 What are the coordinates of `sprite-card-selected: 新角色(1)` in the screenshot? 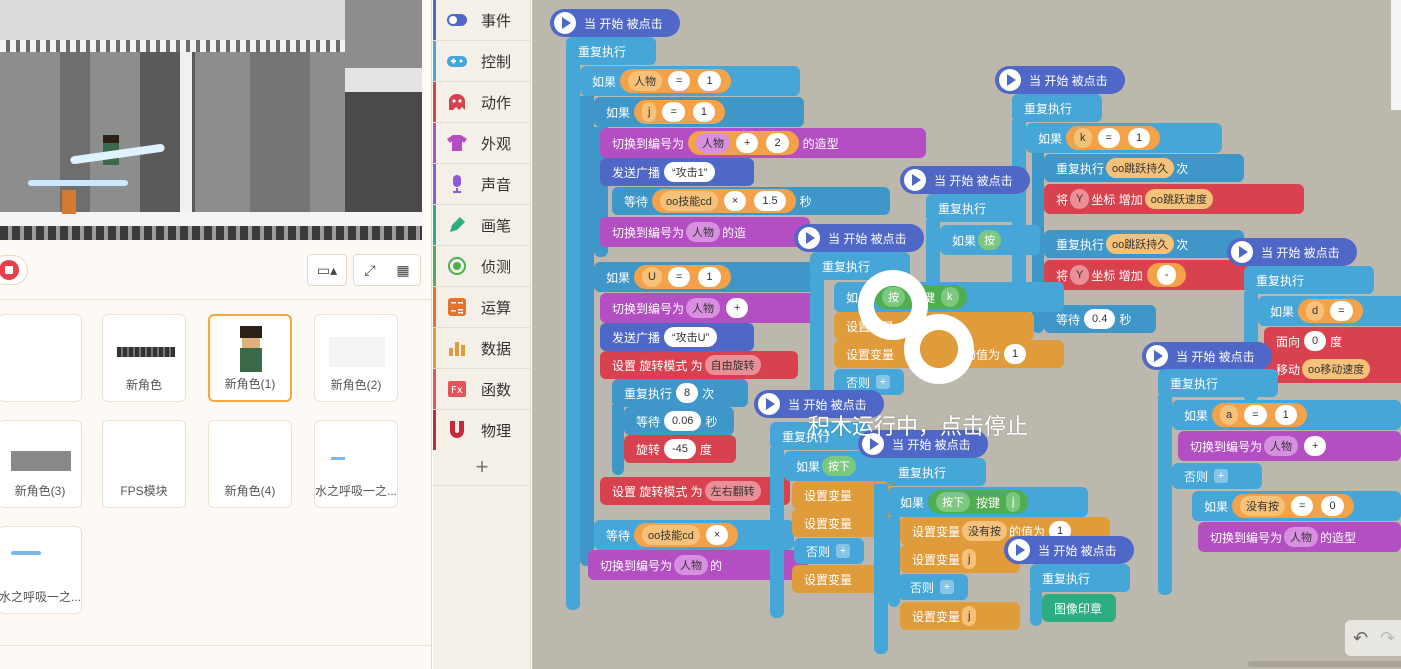 It's located at (250, 358).